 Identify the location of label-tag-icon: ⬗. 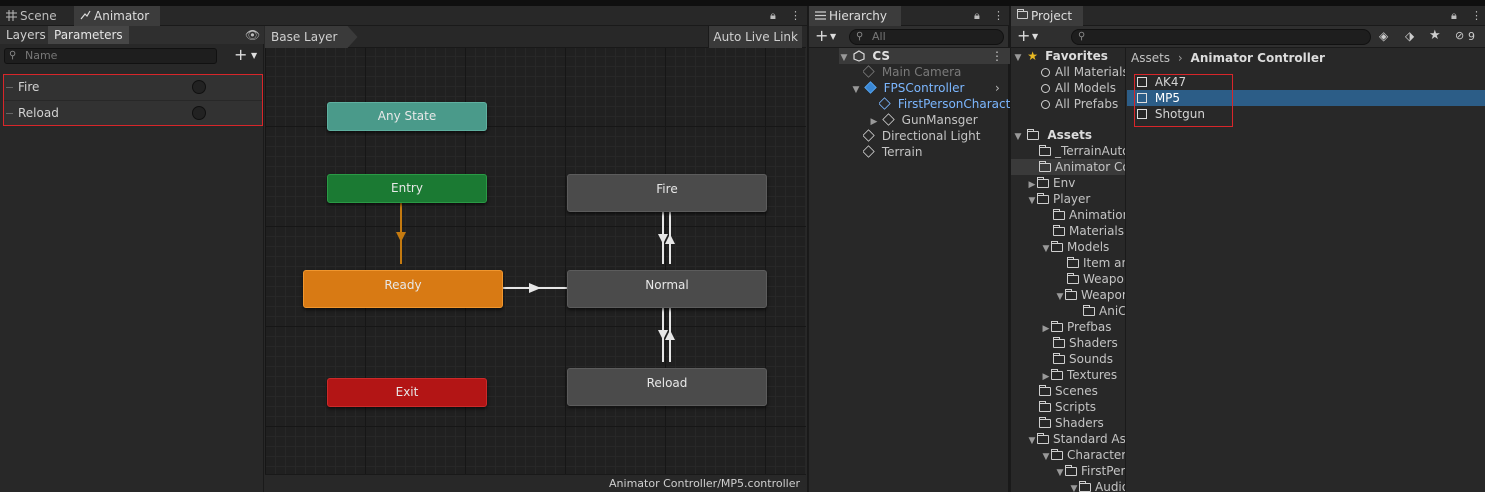
(1409, 36).